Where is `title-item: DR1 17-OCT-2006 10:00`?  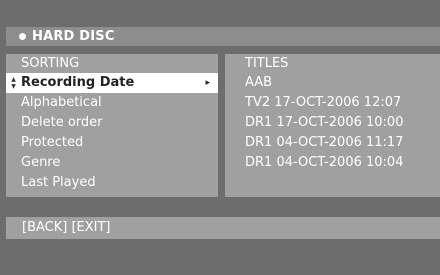
title-item: DR1 17-OCT-2006 10:00 is located at coordinates (332, 123).